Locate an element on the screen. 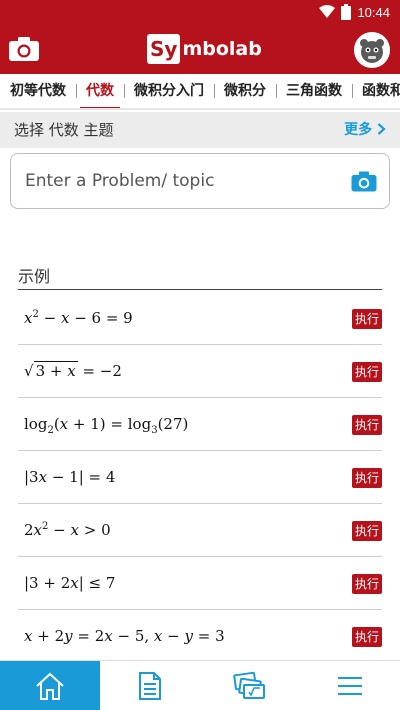 This screenshot has width=400, height=710. example-row: 2x2 − x > 0 执行 is located at coordinates (200, 530).